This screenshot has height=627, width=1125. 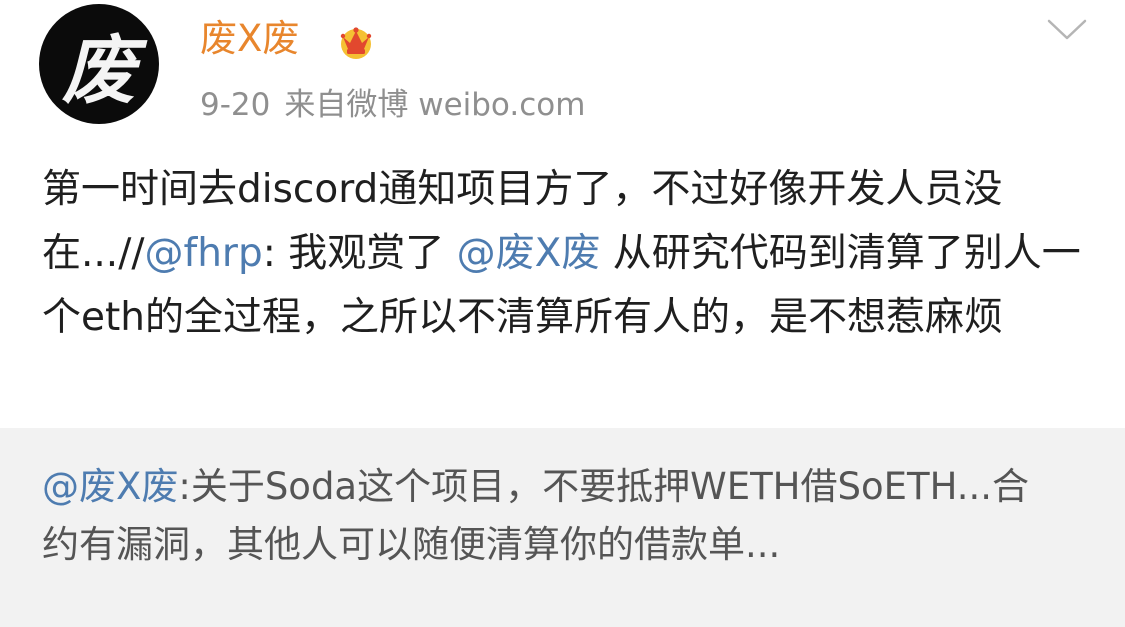 What do you see at coordinates (356, 43) in the screenshot?
I see `crown-icon` at bounding box center [356, 43].